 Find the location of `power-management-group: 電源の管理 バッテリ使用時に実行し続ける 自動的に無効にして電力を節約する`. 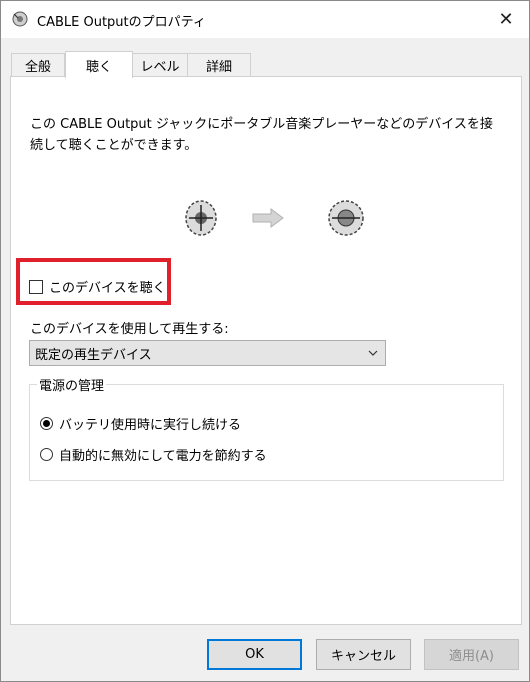

power-management-group: 電源の管理 バッテリ使用時に実行し続ける 自動的に無効にして電力を節約する is located at coordinates (266, 428).